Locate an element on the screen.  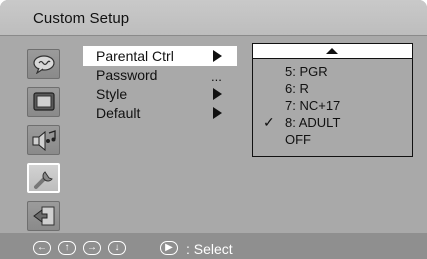
tv-screen-icon is located at coordinates (44, 102).